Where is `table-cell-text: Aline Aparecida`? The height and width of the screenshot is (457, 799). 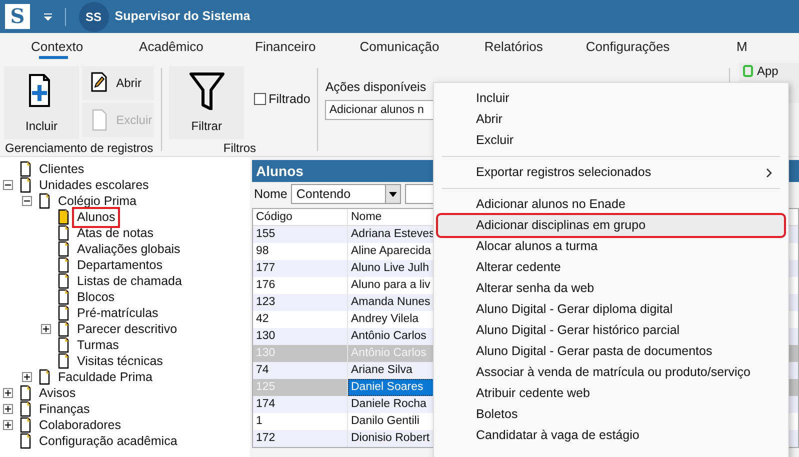 table-cell-text: Aline Aparecida is located at coordinates (391, 251).